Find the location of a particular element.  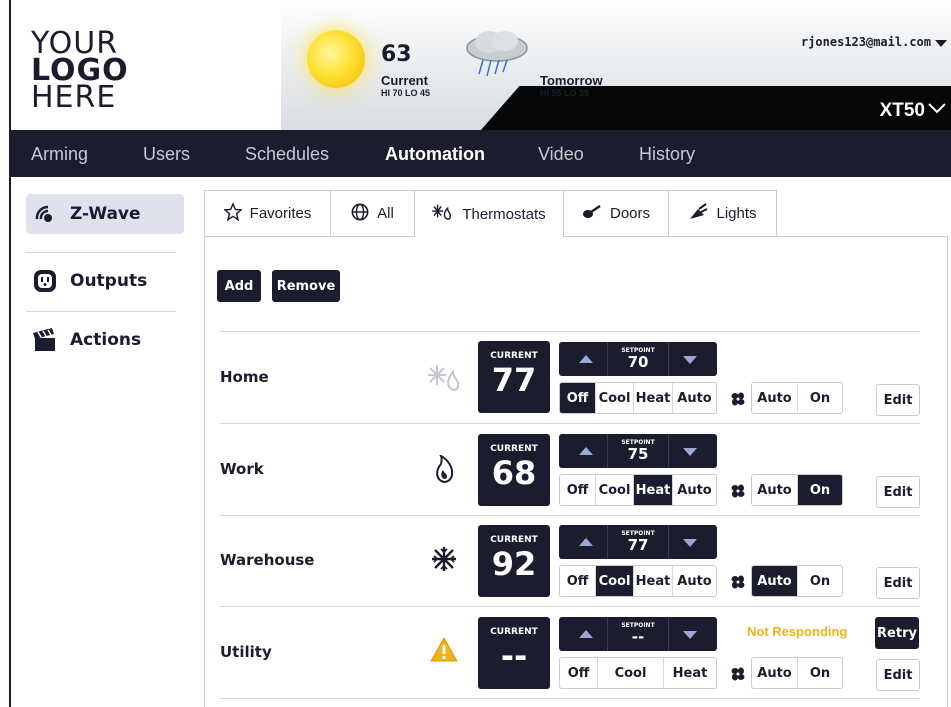

nav-users: Users is located at coordinates (166, 154).